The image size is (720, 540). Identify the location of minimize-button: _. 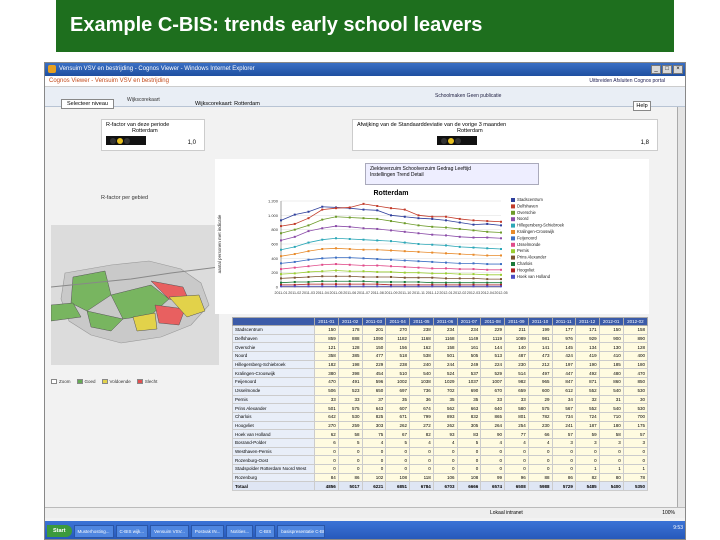
(656, 69).